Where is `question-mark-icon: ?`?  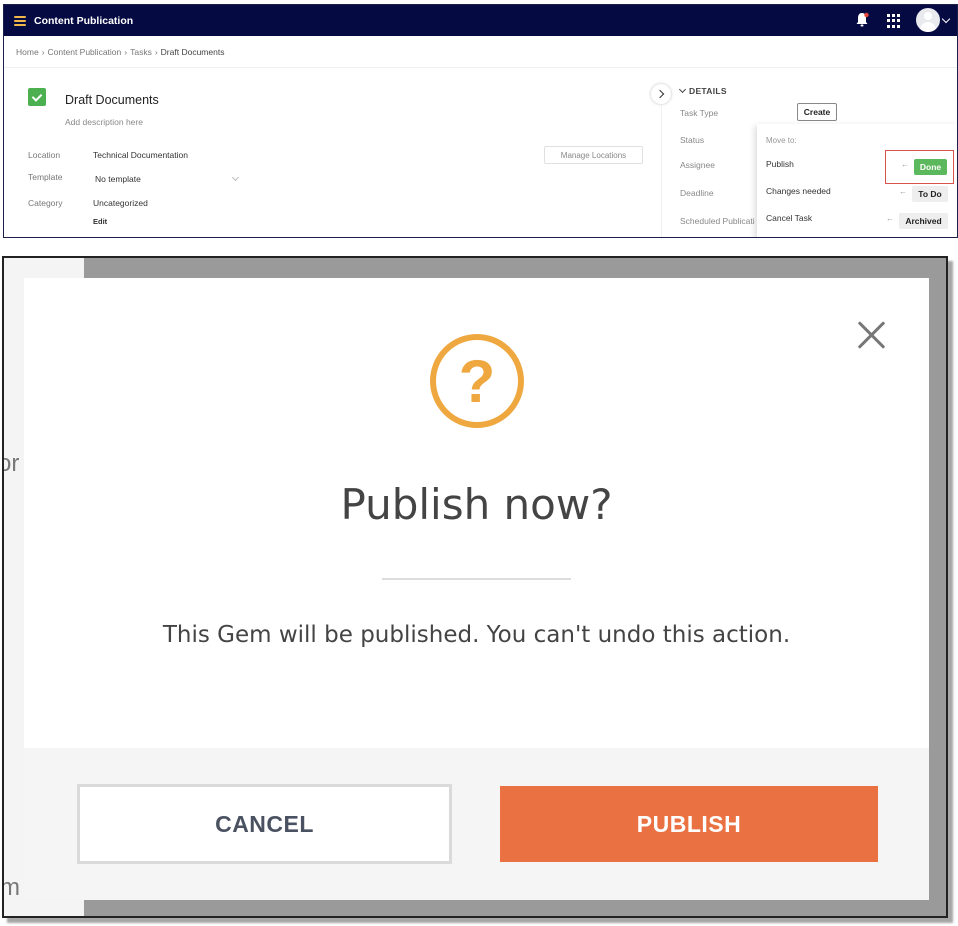
question-mark-icon: ? is located at coordinates (477, 381).